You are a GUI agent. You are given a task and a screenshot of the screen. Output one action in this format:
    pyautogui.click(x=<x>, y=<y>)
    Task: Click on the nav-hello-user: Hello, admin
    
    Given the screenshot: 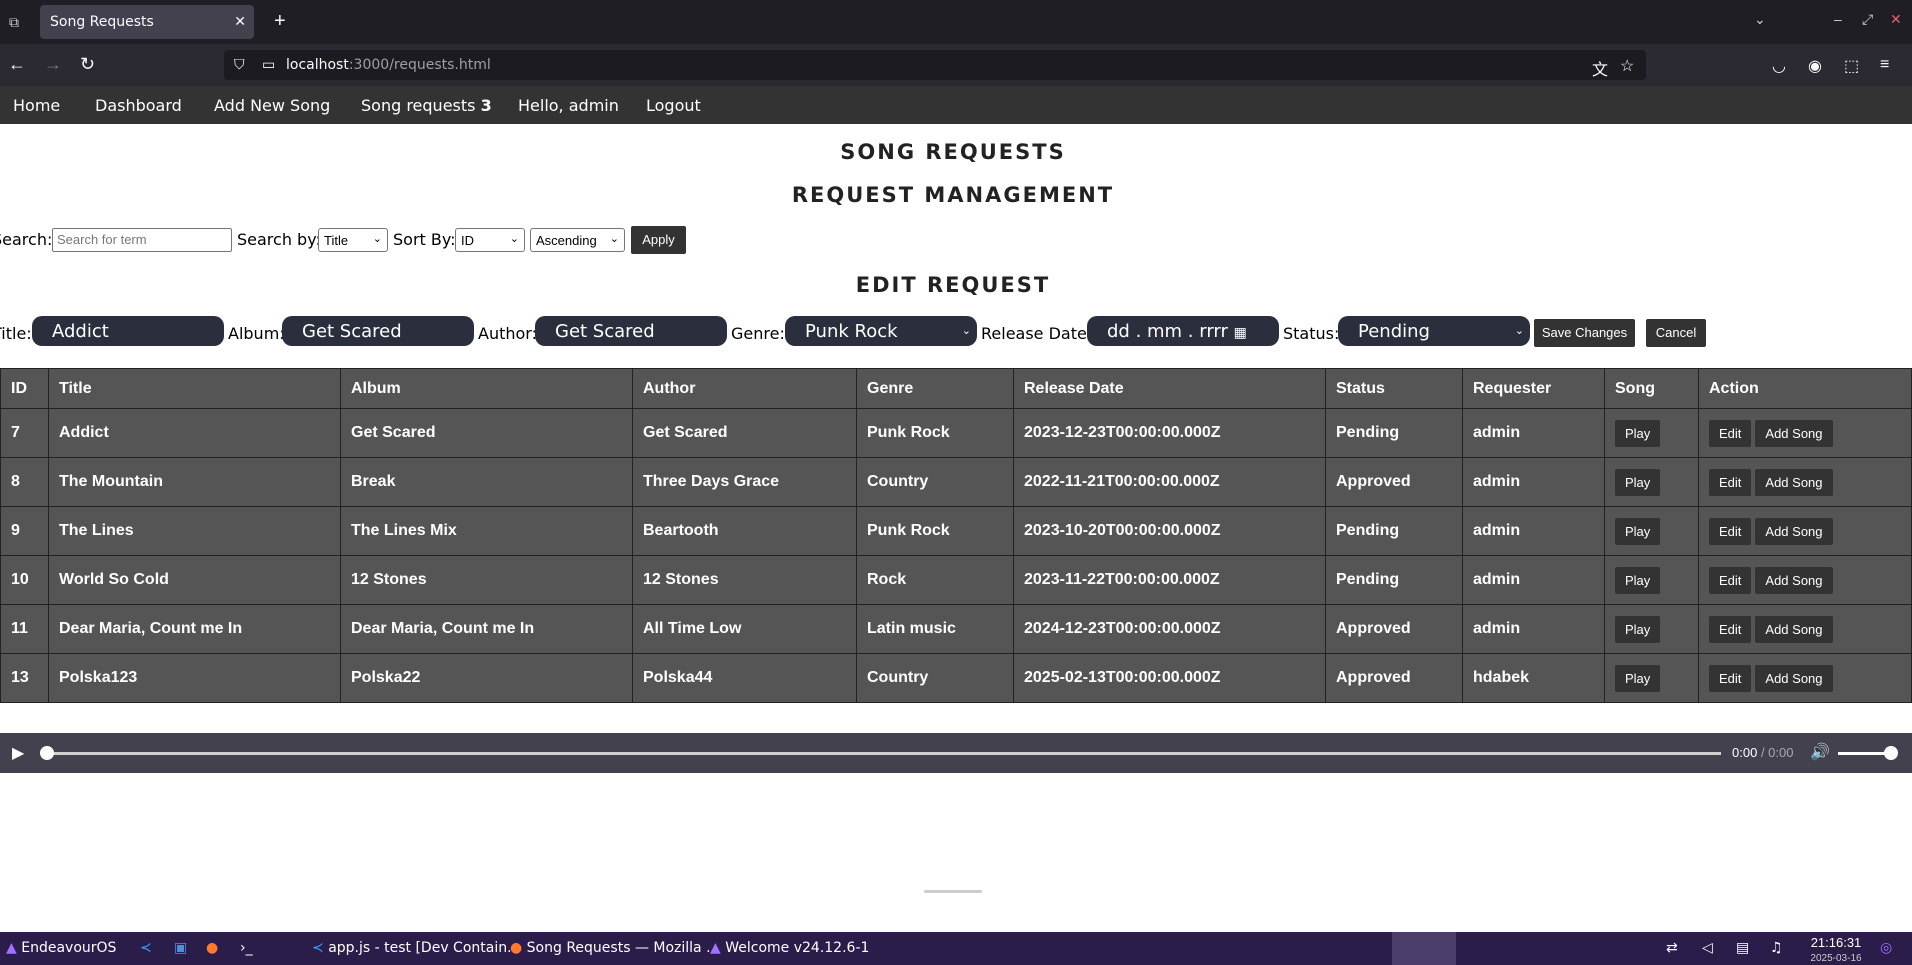 What is the action you would take?
    pyautogui.click(x=568, y=105)
    